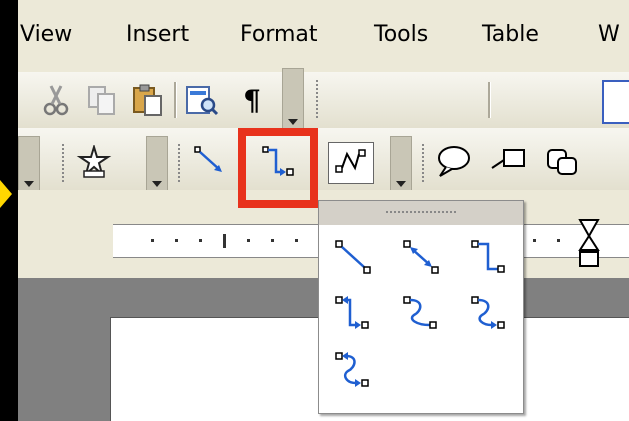 The height and width of the screenshot is (421, 629). What do you see at coordinates (102, 100) in the screenshot?
I see `copy-icon` at bounding box center [102, 100].